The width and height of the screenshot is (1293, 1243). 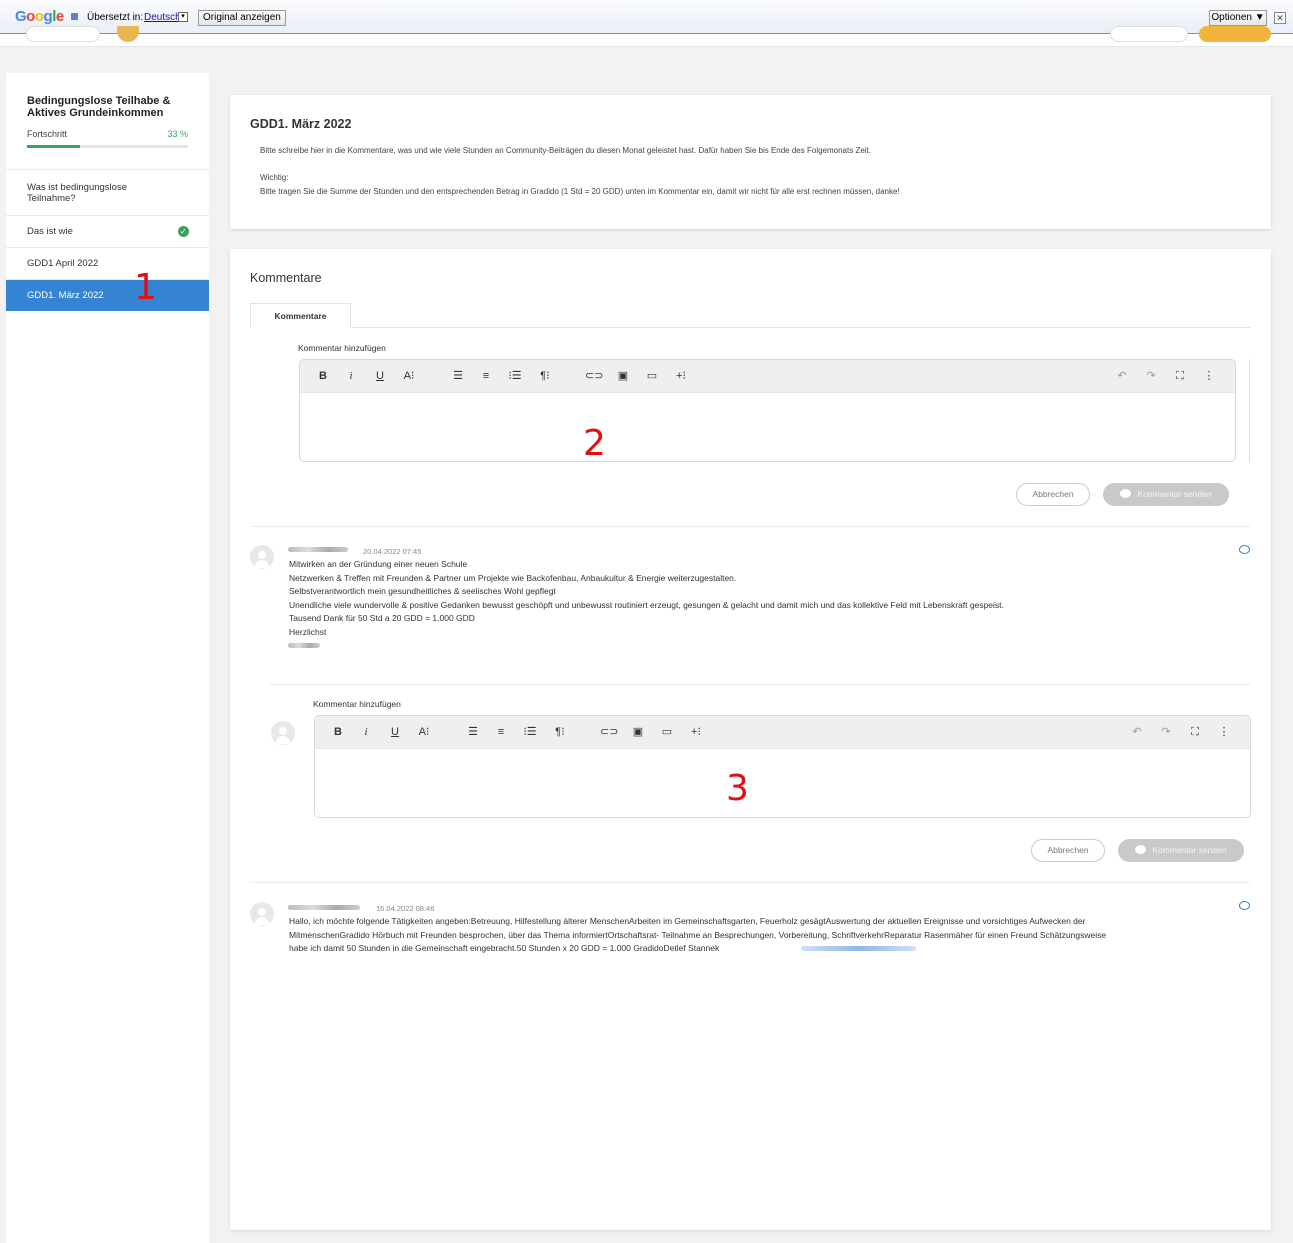 I want to click on nav-item-das-ist-wie: Das ist wie ✓, so click(x=107, y=232).